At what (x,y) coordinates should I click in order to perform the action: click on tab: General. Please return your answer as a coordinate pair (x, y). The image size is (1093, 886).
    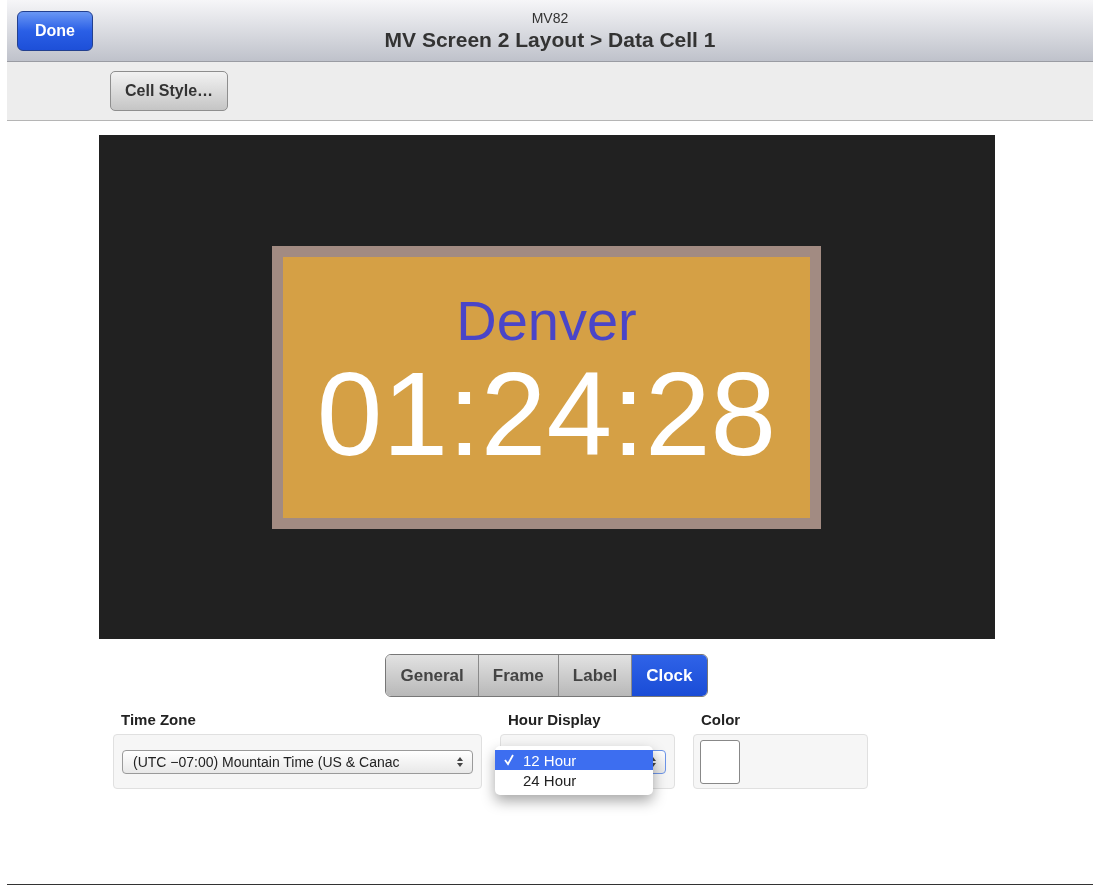
    Looking at the image, I should click on (432, 675).